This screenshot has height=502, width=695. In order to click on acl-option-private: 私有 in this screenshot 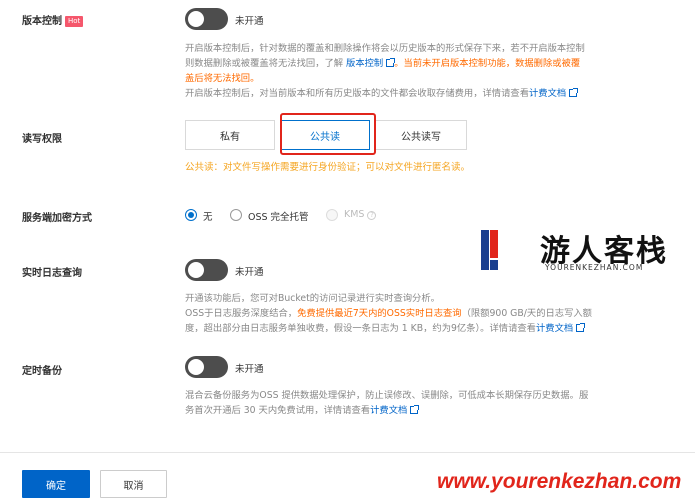, I will do `click(230, 135)`.